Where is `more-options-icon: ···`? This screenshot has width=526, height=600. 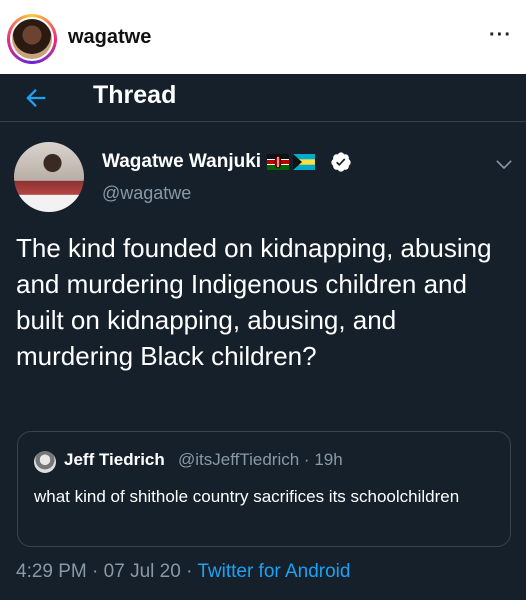
more-options-icon: ··· is located at coordinates (500, 35).